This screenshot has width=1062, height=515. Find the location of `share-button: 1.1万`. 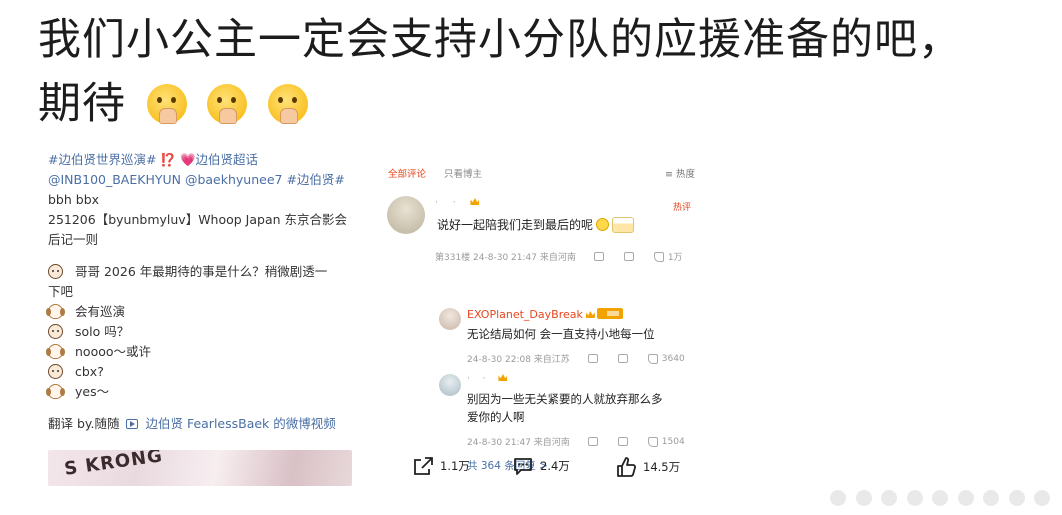

share-button: 1.1万 is located at coordinates (441, 466).